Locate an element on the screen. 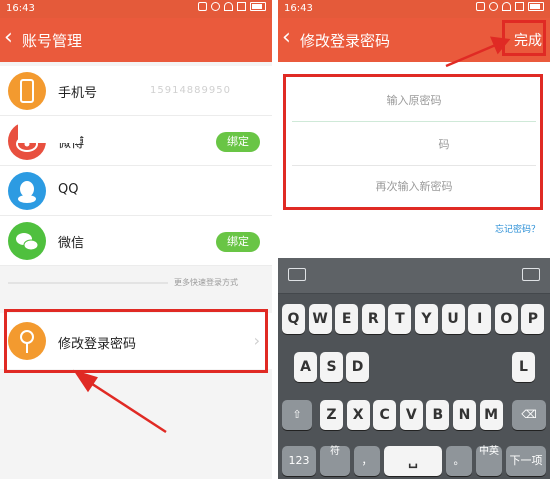  phone-number: 15914889950 is located at coordinates (190, 90).